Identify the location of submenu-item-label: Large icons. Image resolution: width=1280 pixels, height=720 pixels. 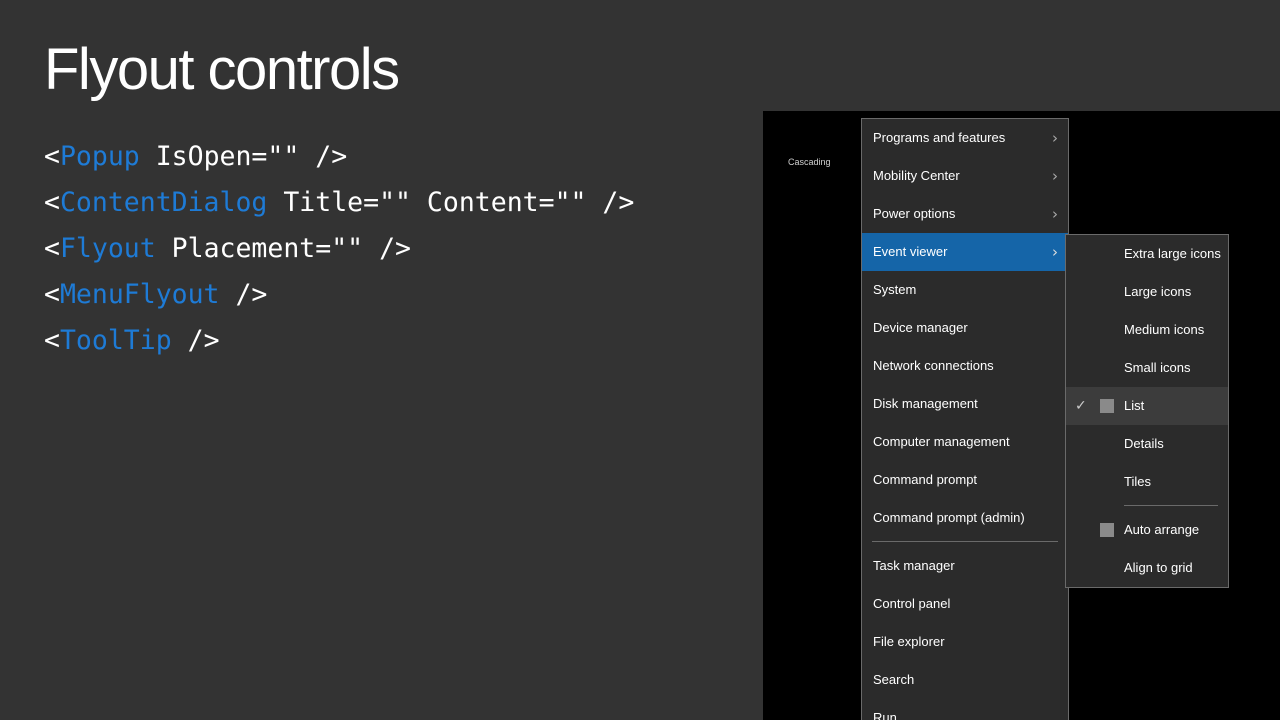
(1158, 291).